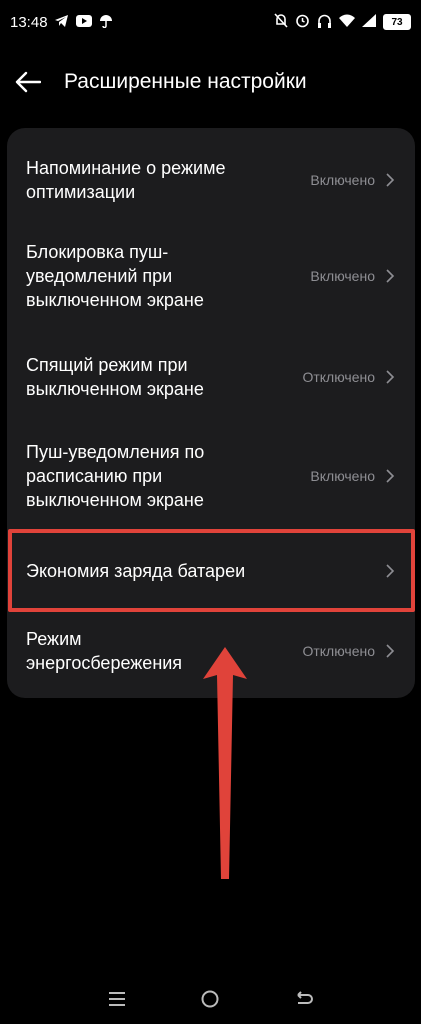 The image size is (421, 1024). Describe the element at coordinates (104, 651) in the screenshot. I see `setting-label: Режим энергосбережения` at that location.